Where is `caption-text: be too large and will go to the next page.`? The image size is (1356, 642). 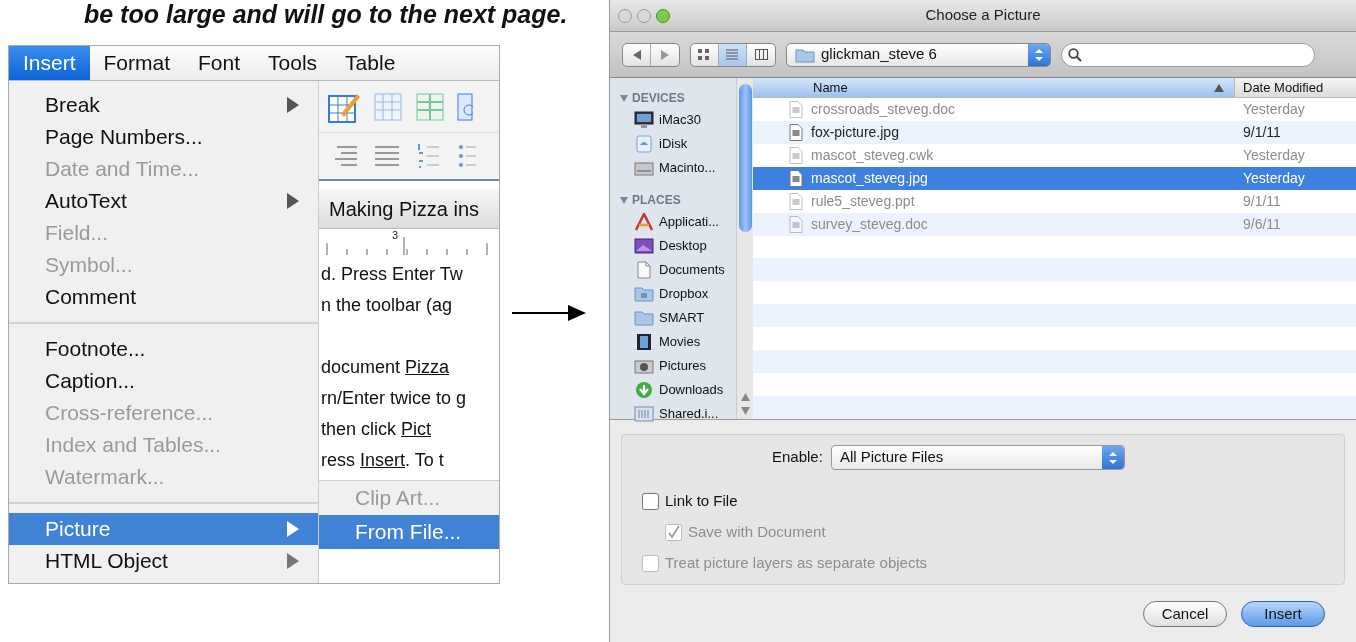
caption-text: be too large and will go to the next page. is located at coordinates (326, 15).